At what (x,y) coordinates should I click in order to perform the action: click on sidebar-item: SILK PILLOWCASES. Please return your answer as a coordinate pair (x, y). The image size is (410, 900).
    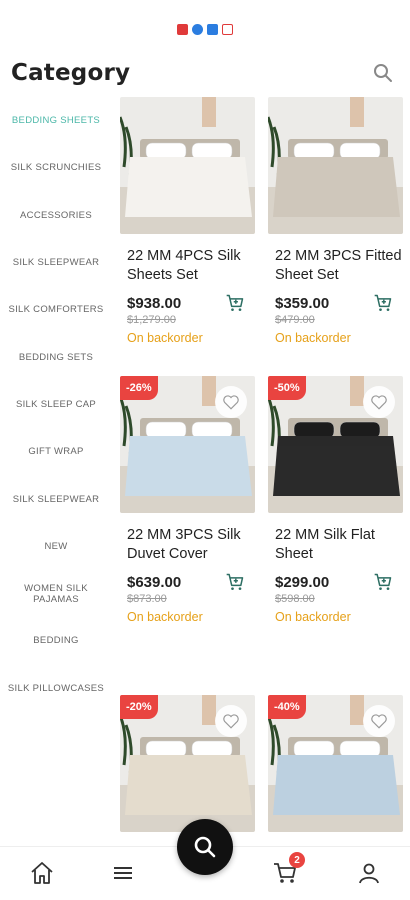
    Looking at the image, I should click on (56, 688).